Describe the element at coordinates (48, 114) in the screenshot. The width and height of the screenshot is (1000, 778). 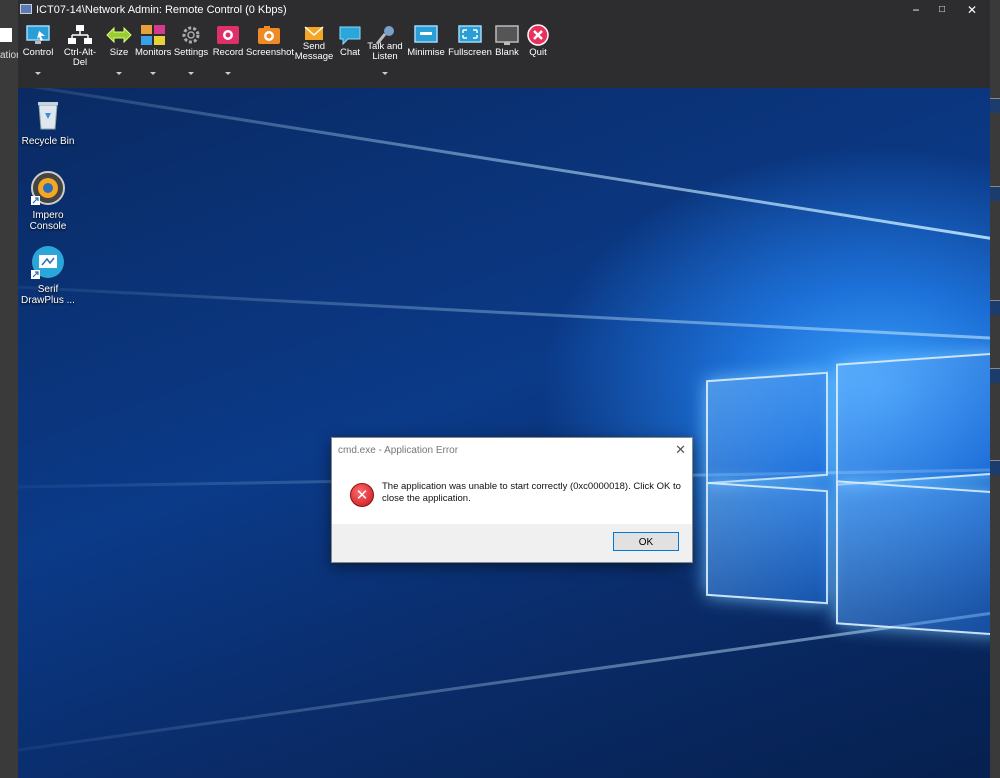
I see `recycle-bin-icon` at that location.